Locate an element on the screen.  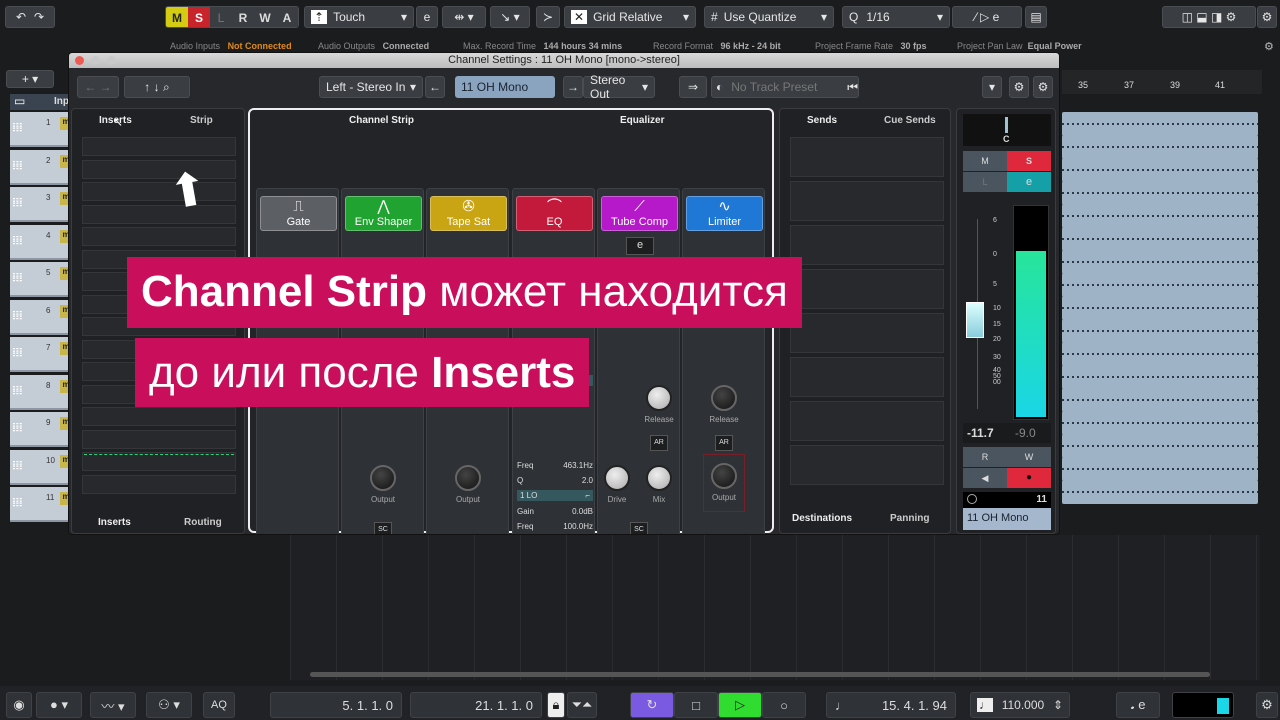
write-automation-button: W is located at coordinates (1029, 457).